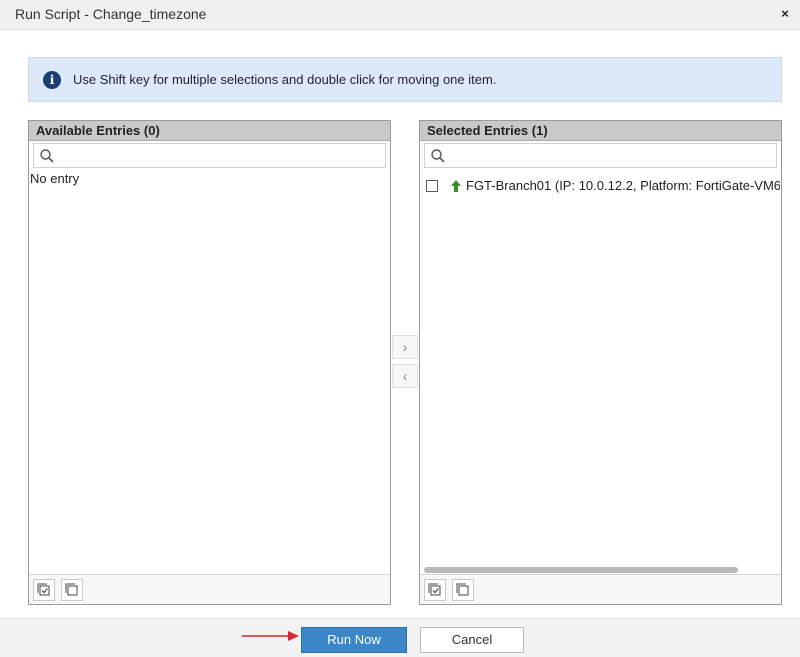 Image resolution: width=800 pixels, height=657 pixels. Describe the element at coordinates (270, 636) in the screenshot. I see `annotation-arrow-icon` at that location.